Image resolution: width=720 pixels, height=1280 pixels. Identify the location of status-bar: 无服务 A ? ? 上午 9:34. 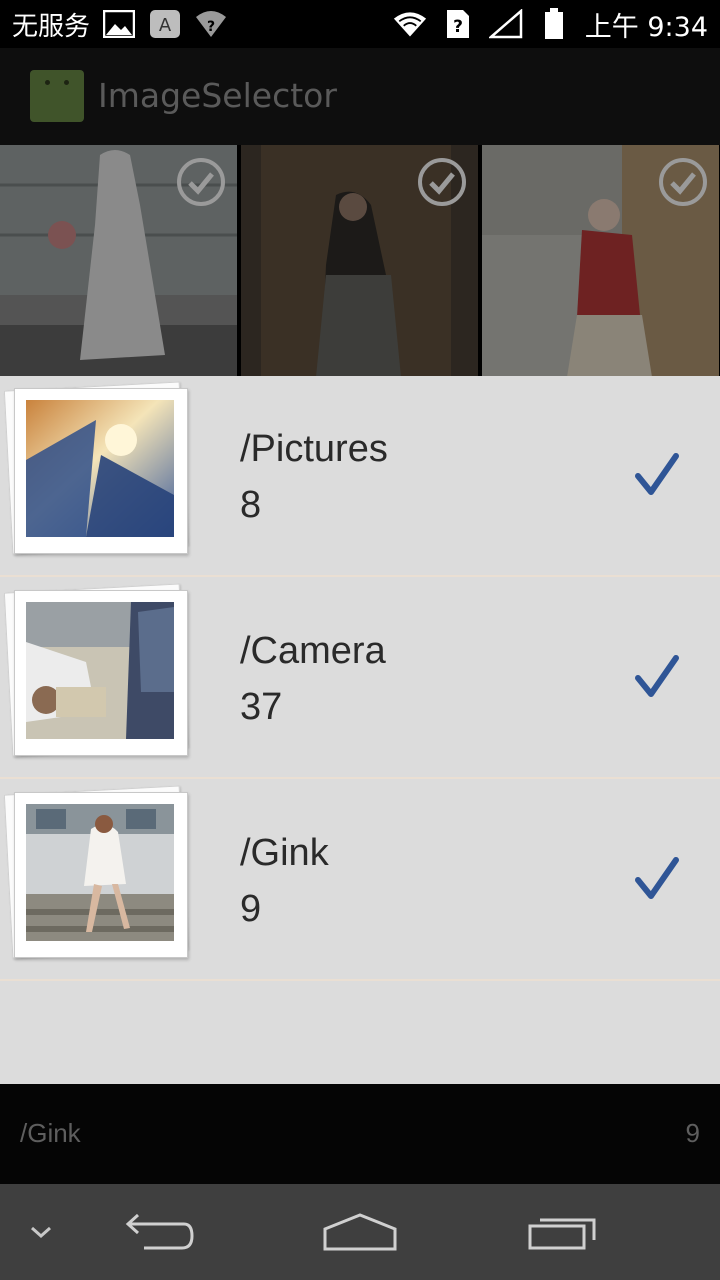
(360, 24).